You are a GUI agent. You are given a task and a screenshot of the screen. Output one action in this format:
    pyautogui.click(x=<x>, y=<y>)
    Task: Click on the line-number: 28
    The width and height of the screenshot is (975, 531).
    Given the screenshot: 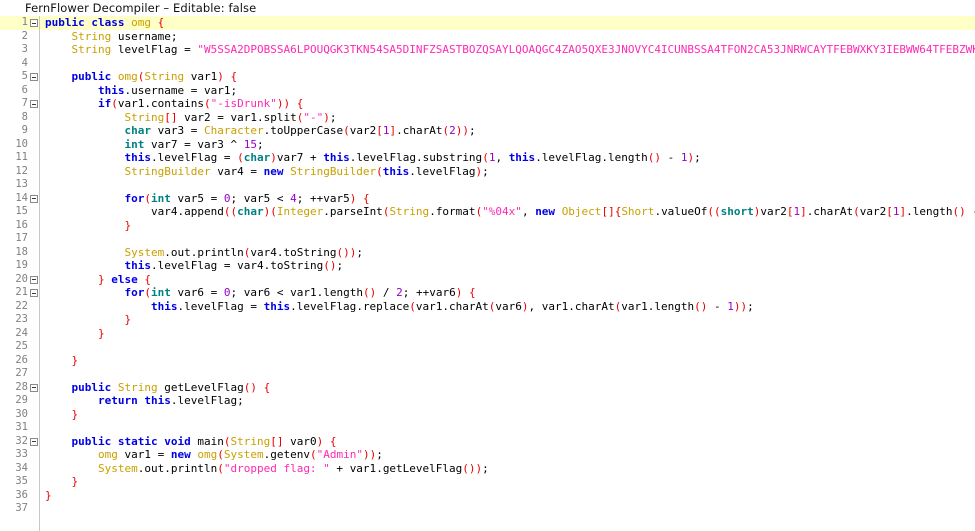 What is the action you would take?
    pyautogui.click(x=21, y=386)
    